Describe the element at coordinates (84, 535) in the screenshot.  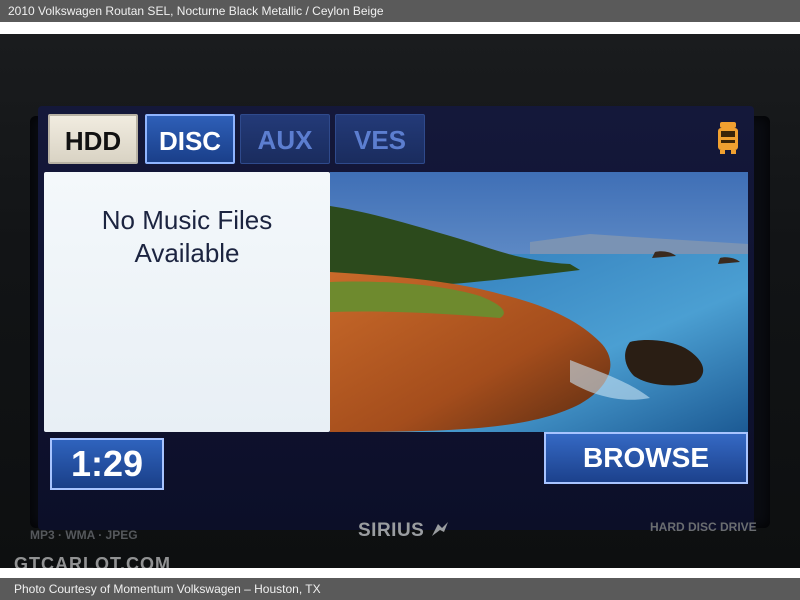
I see `formats-label: MP3 · WMA · JPEG` at that location.